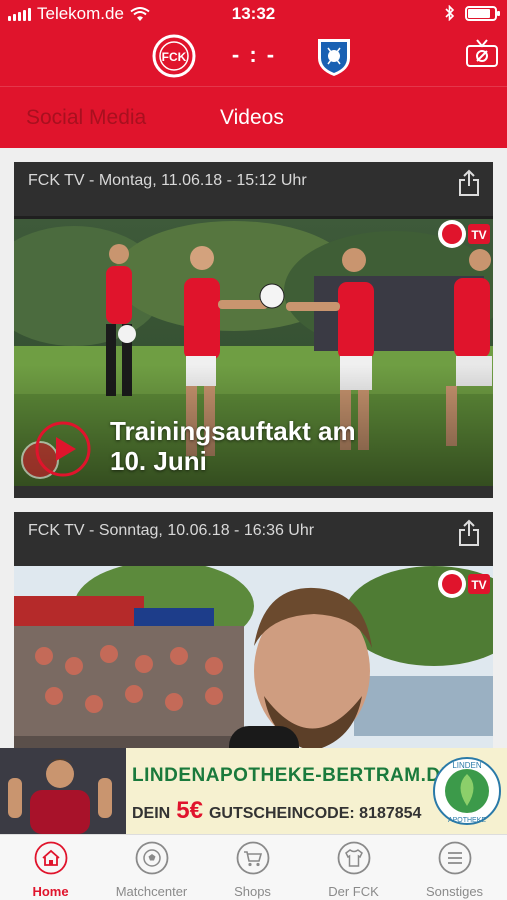  I want to click on nav-sonstiges: Sonstiges, so click(454, 870).